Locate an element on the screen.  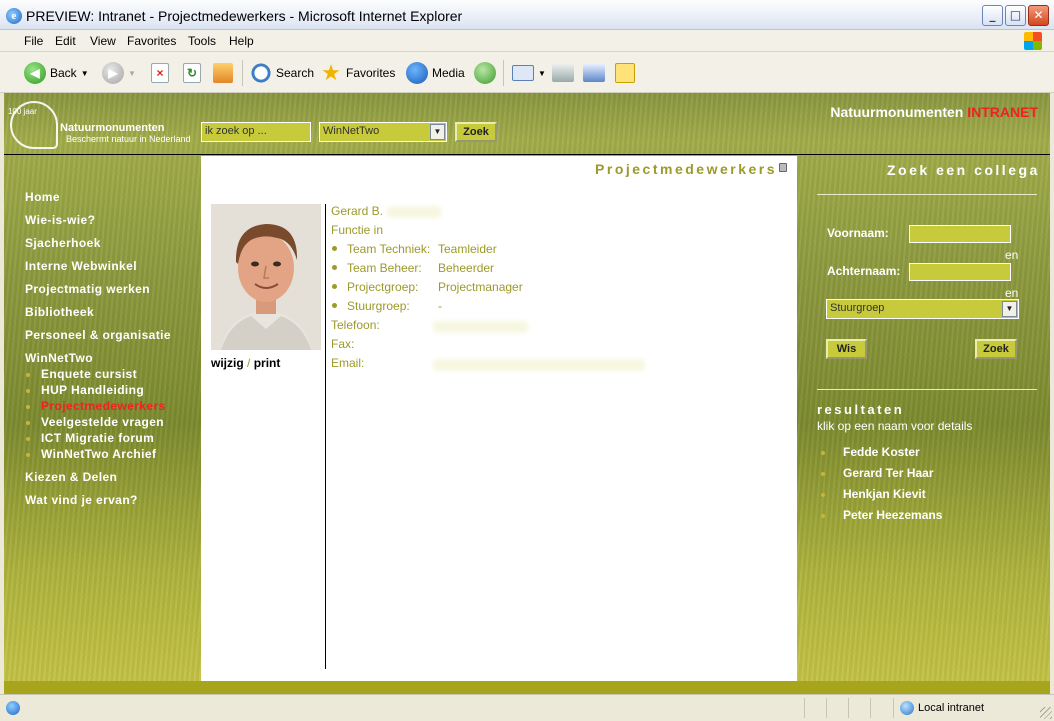
close-button: ✕ is located at coordinates (1038, 15).